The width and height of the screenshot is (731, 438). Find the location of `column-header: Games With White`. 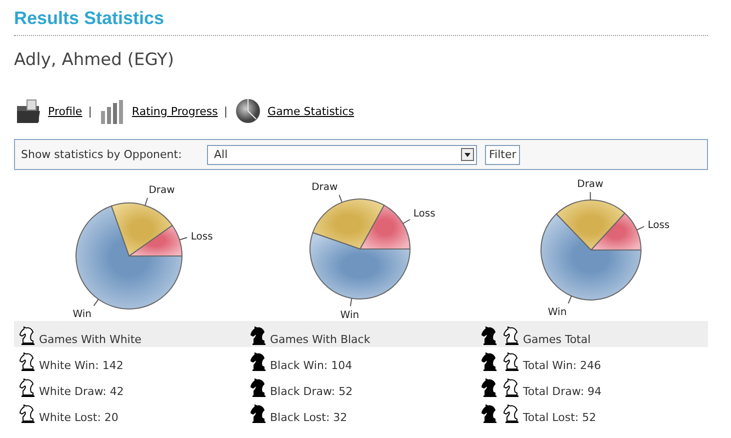

column-header: Games With White is located at coordinates (90, 339).